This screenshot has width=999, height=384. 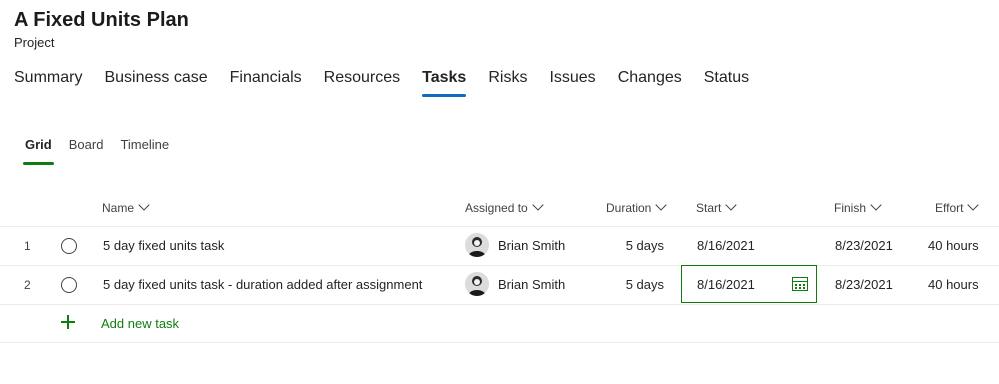 I want to click on add-new-task-button: Add new task, so click(x=499, y=323).